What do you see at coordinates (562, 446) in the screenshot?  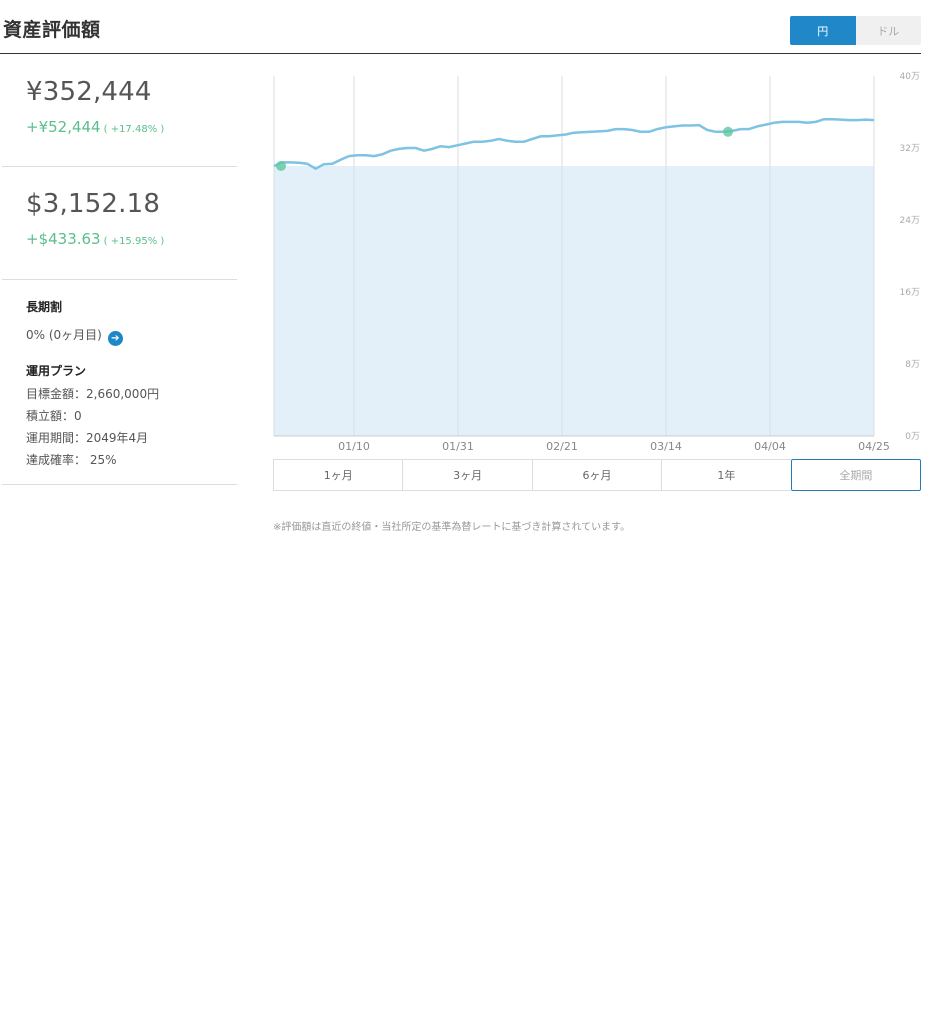 I see `chart-x-tick-label: 02/21` at bounding box center [562, 446].